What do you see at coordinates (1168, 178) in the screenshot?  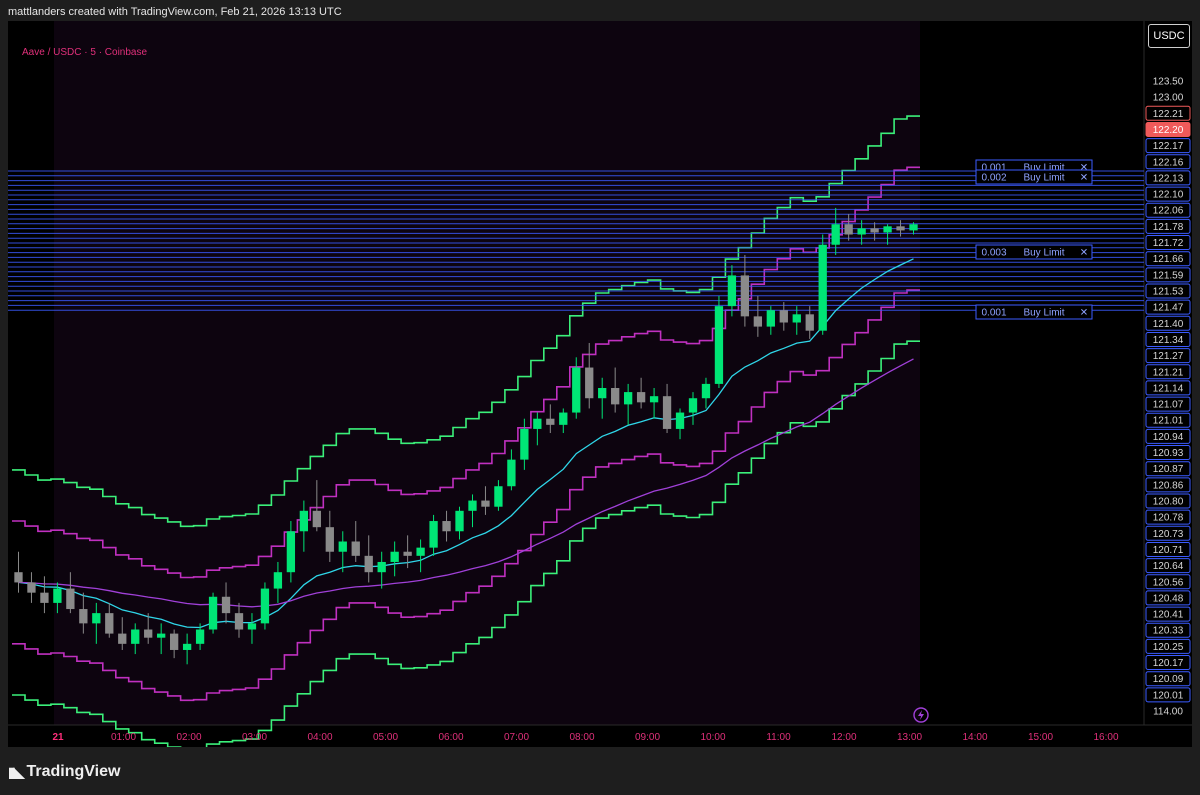 I see `price-axis-label: 122.13` at bounding box center [1168, 178].